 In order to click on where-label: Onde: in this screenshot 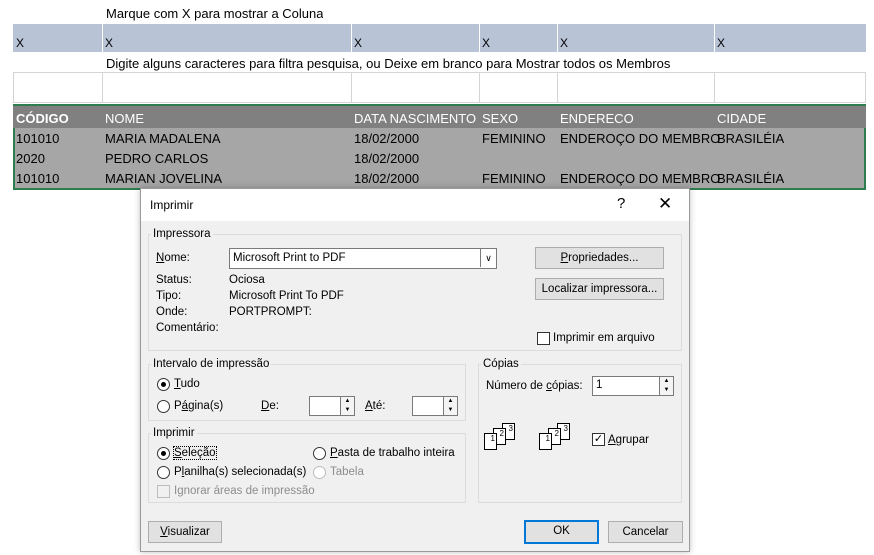, I will do `click(172, 312)`.